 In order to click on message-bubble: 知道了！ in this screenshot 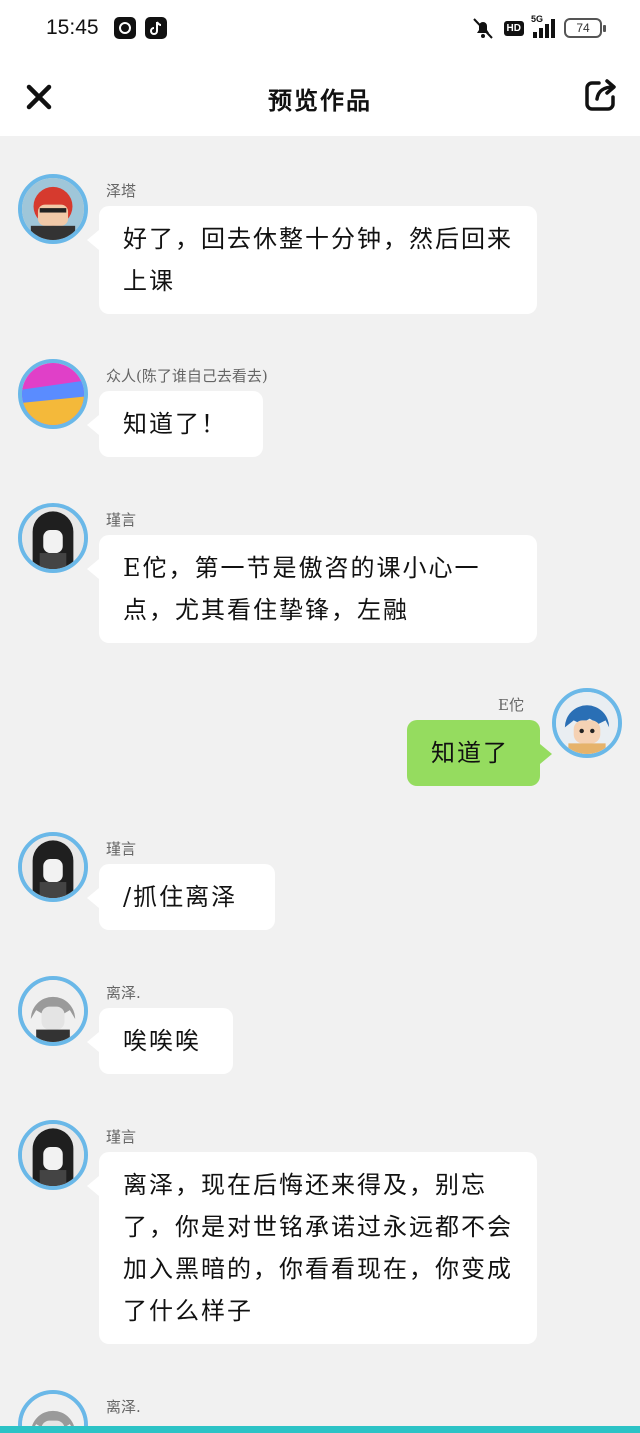, I will do `click(175, 424)`.